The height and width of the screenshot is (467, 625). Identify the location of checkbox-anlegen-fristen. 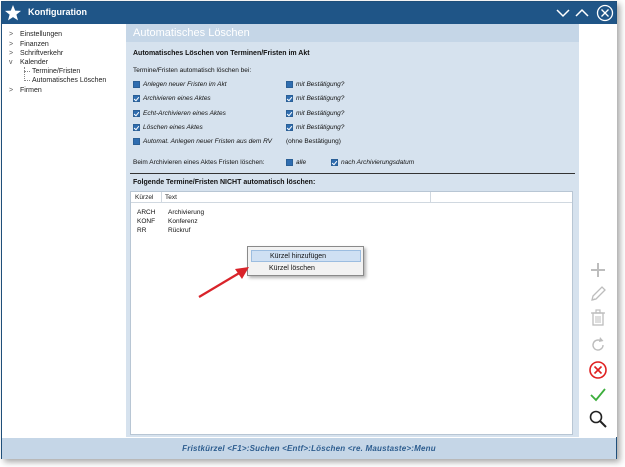
(136, 84).